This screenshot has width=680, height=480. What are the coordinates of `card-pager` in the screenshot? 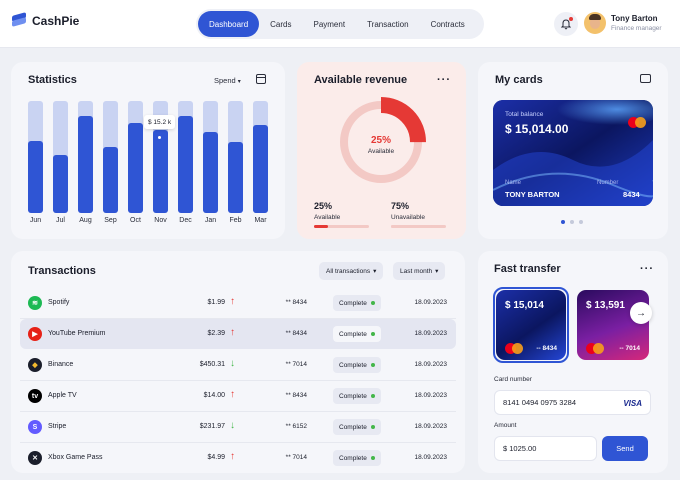 It's located at (572, 222).